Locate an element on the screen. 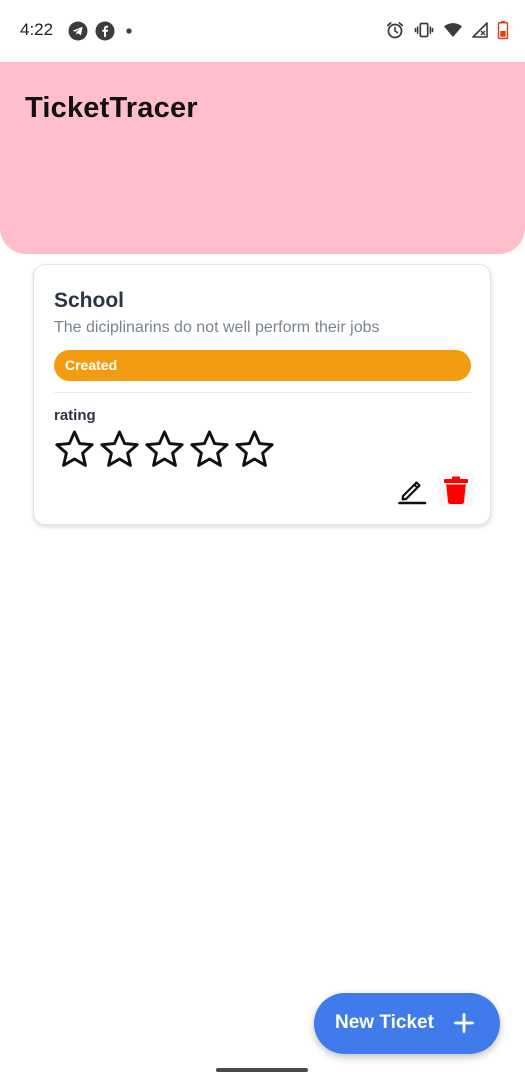  rating-label: rating is located at coordinates (75, 415).